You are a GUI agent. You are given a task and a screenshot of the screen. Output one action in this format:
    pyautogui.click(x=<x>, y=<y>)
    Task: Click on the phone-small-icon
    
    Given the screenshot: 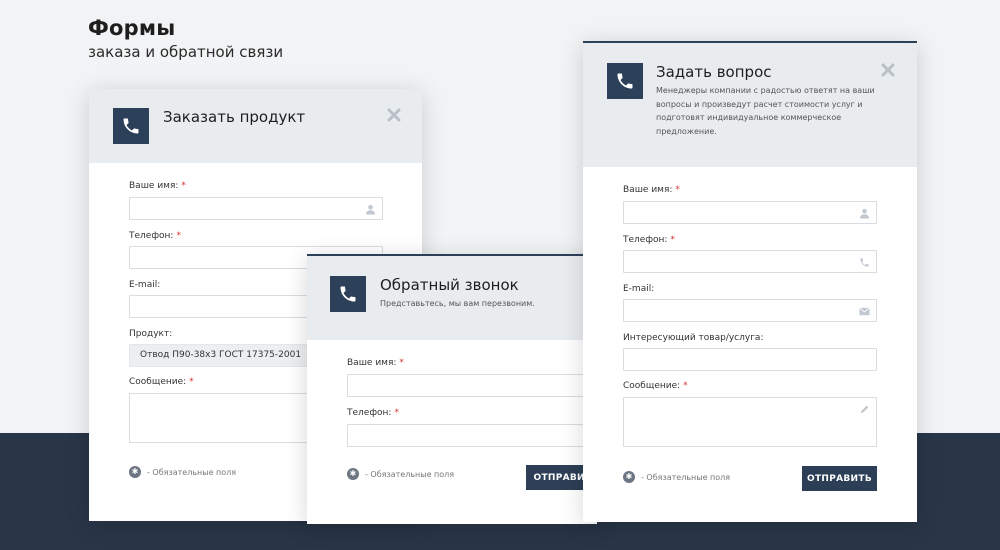 What is the action you would take?
    pyautogui.click(x=864, y=262)
    